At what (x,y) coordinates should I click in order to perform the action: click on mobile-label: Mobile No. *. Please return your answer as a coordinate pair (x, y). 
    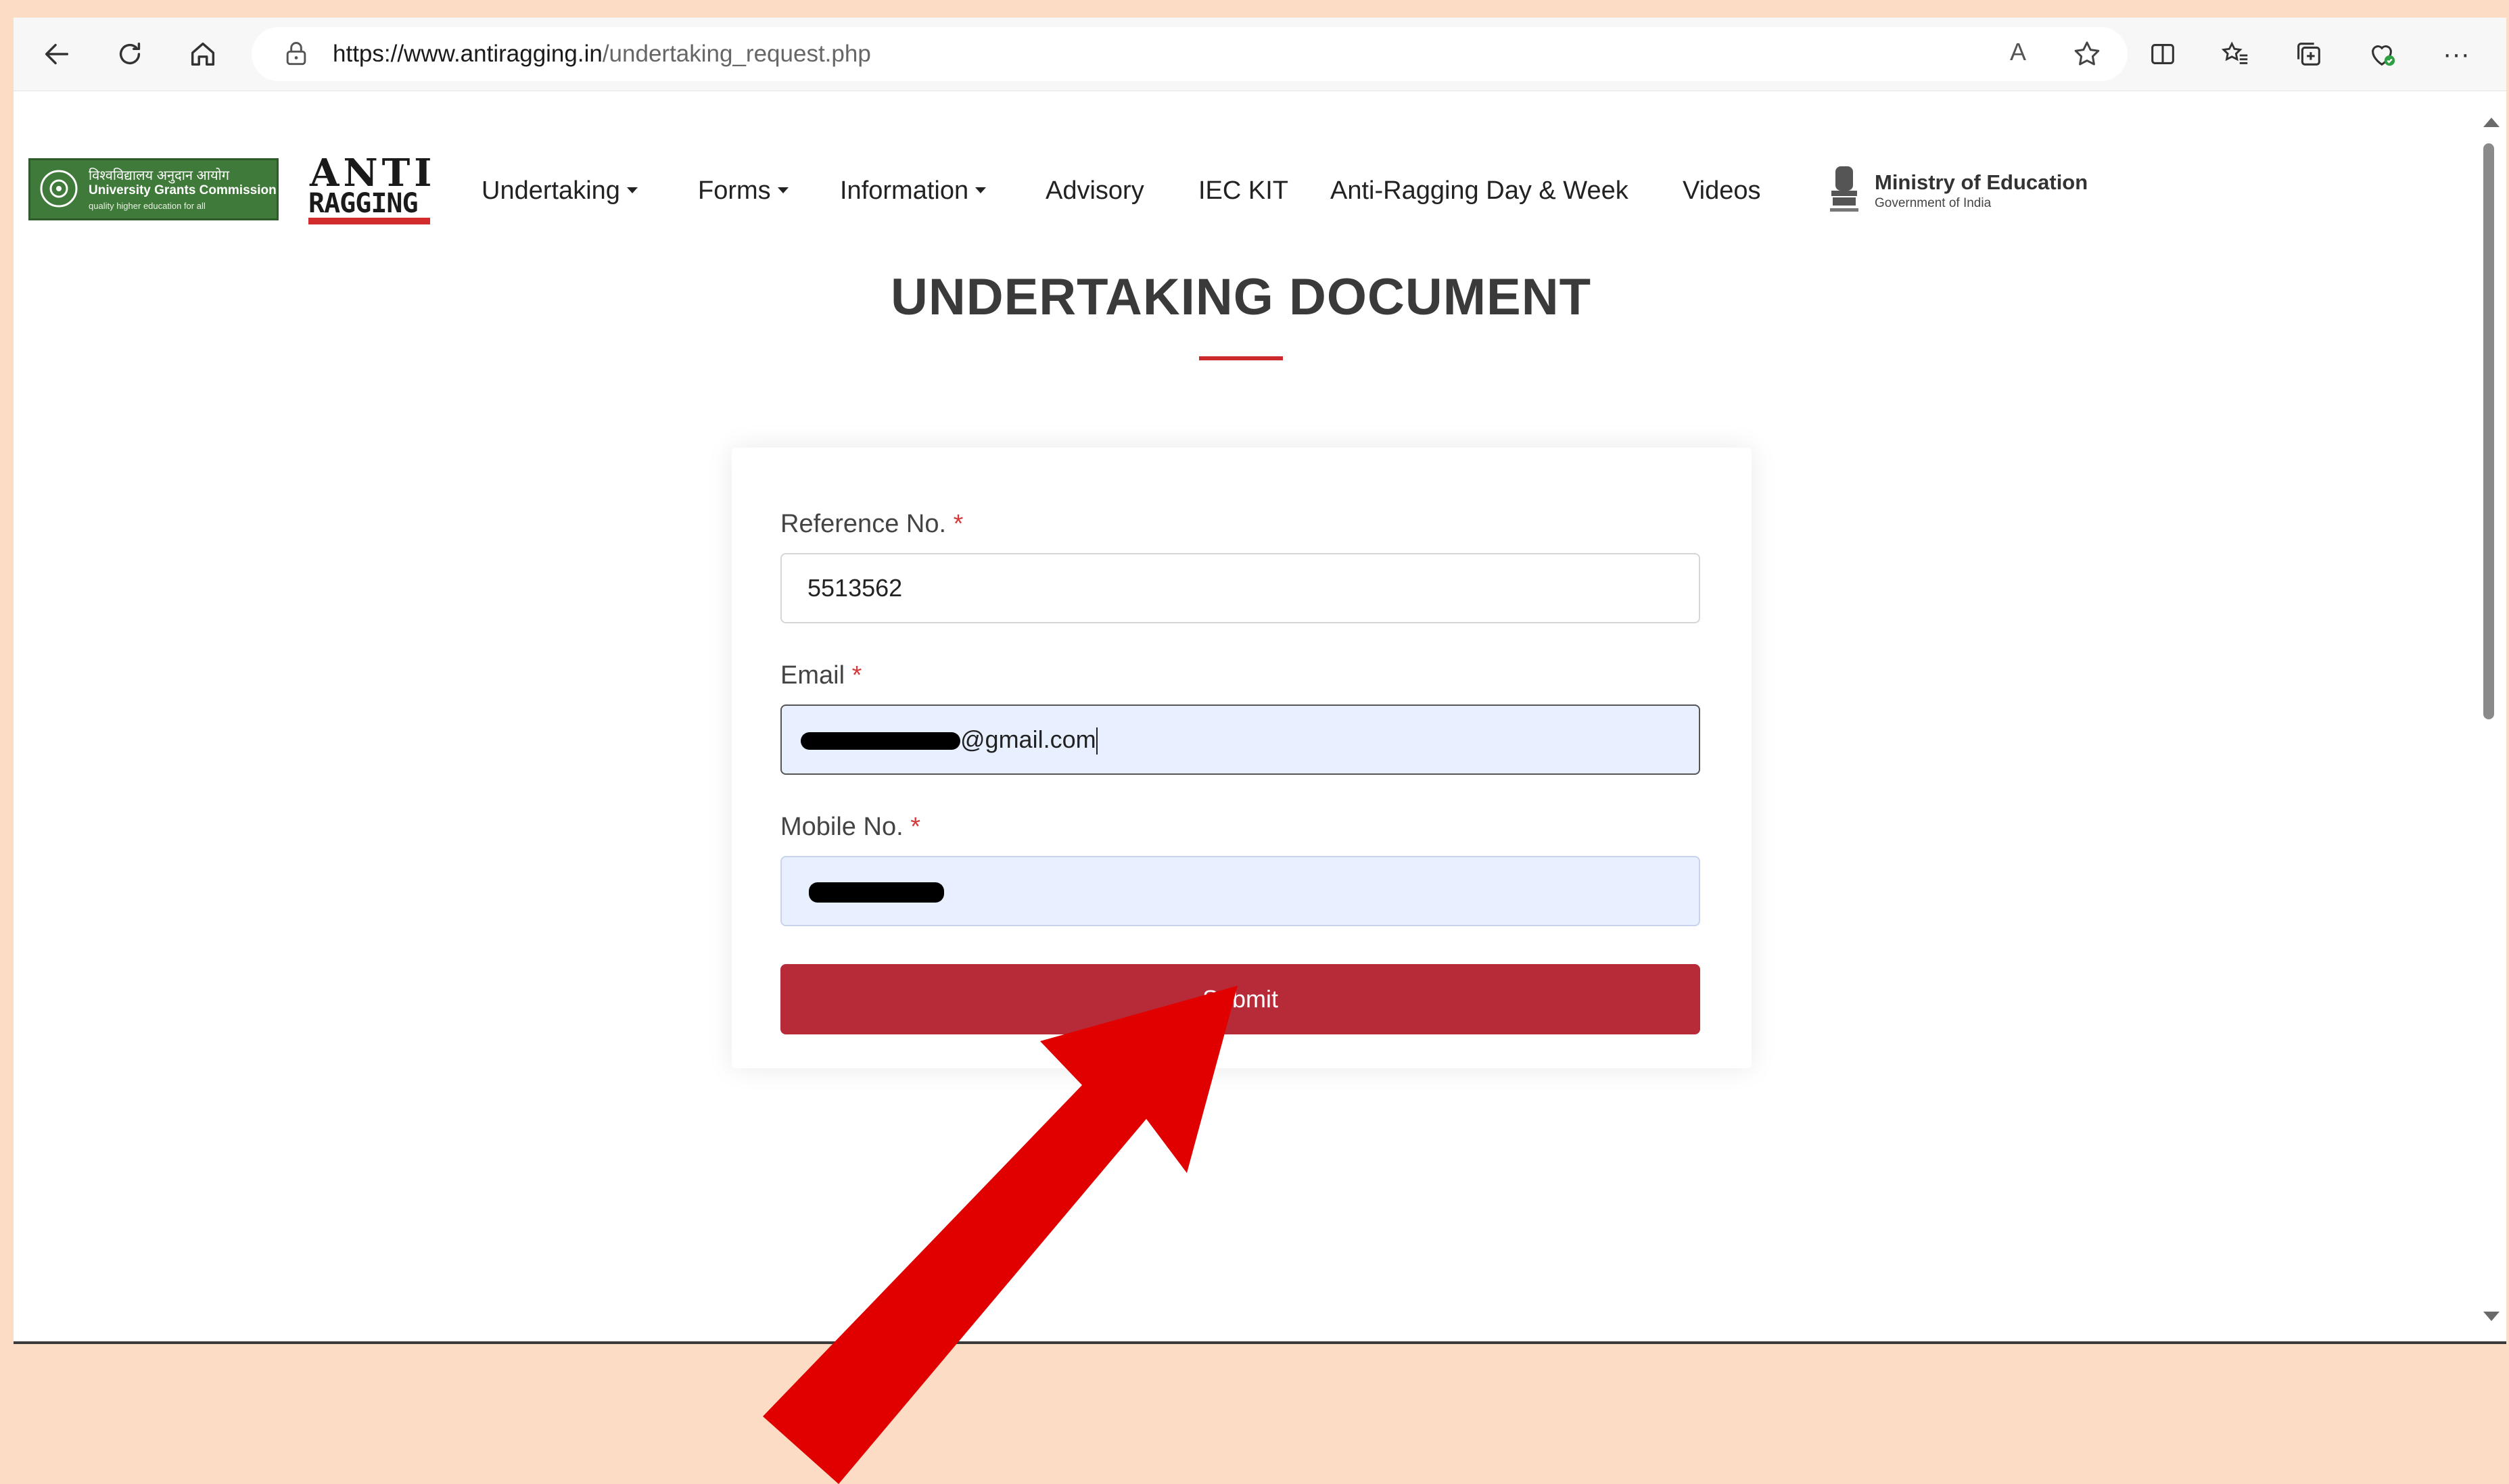
    Looking at the image, I should click on (850, 827).